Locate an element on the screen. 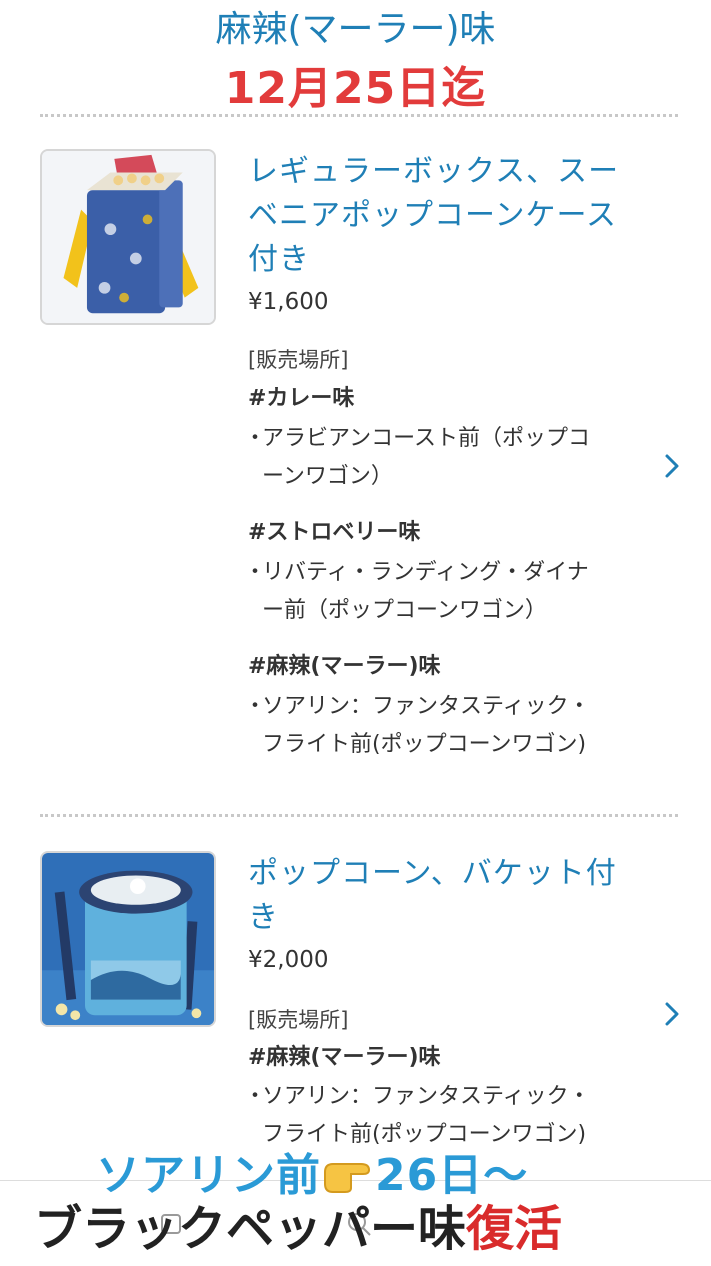  end-date-label: 12月25日迄 is located at coordinates (355, 88).